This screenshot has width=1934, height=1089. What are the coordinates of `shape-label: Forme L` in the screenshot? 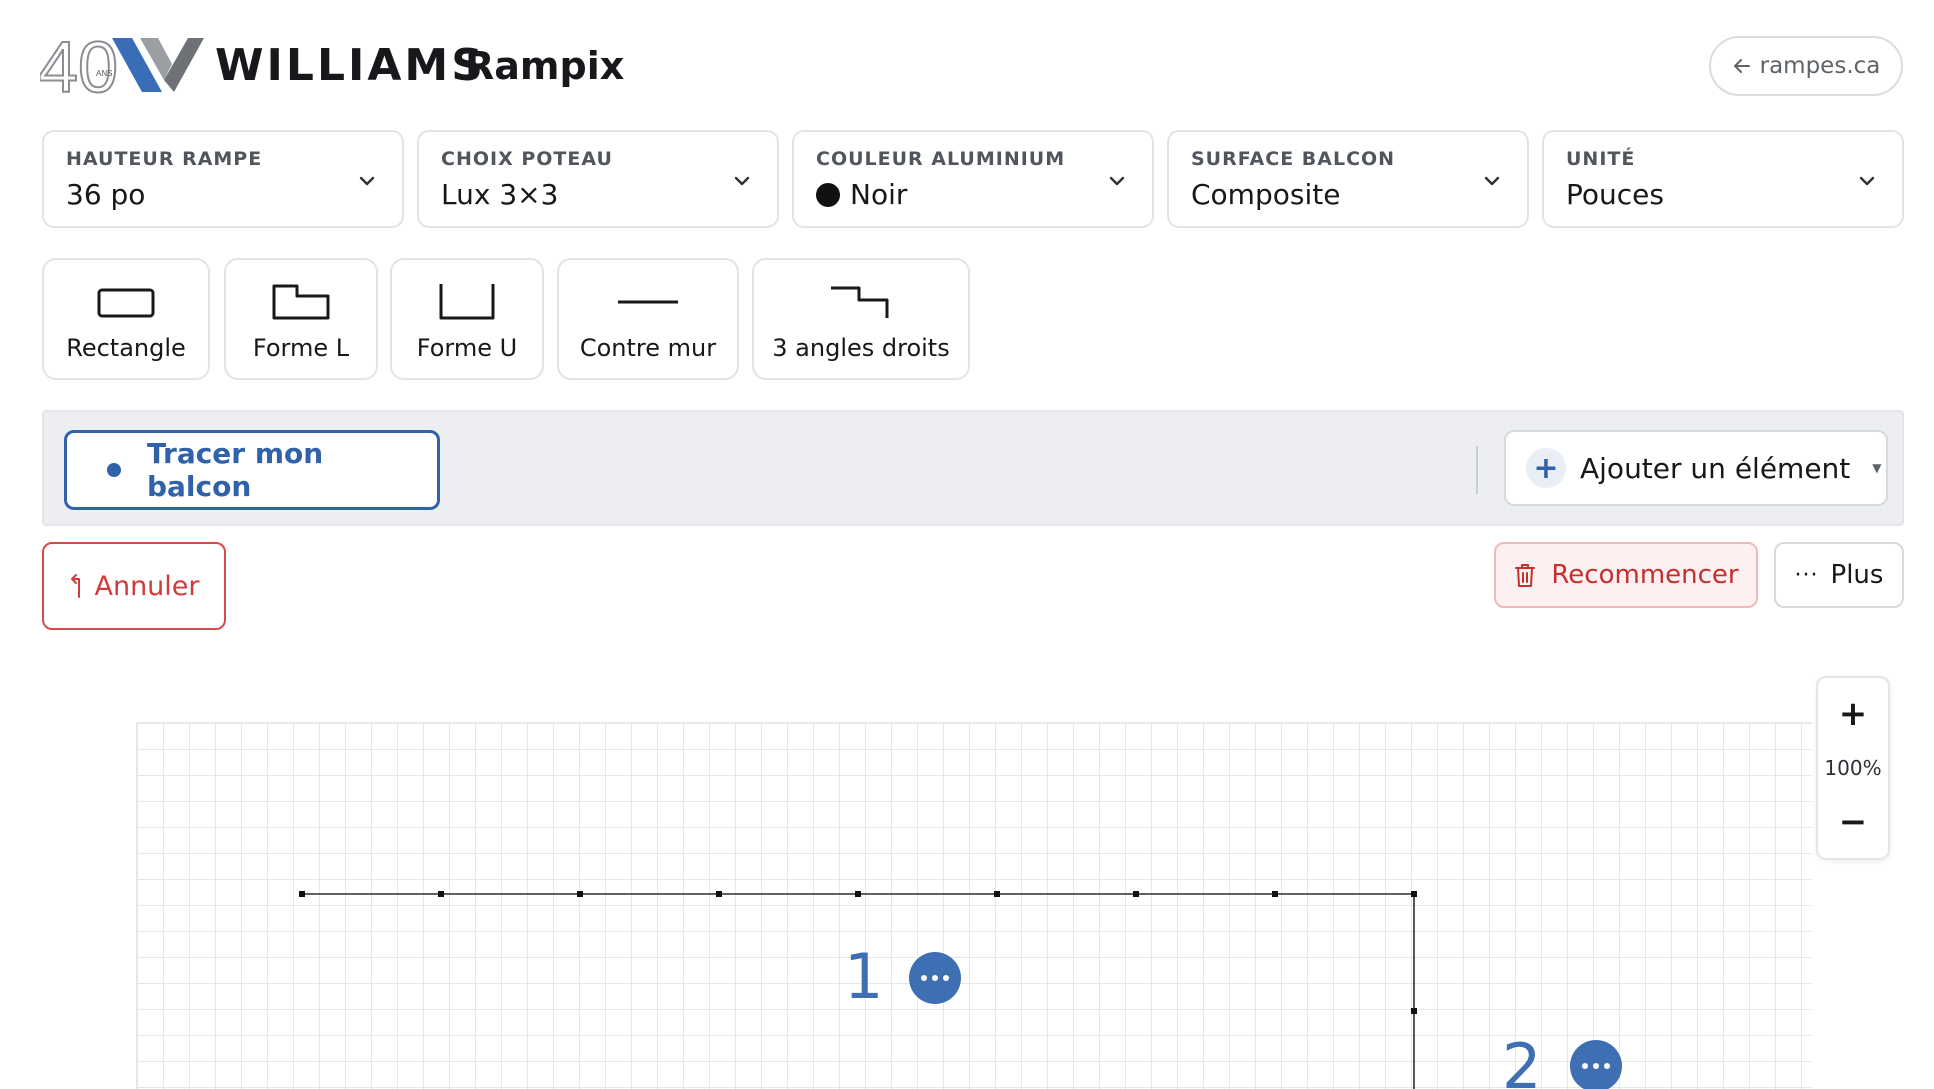 It's located at (301, 348).